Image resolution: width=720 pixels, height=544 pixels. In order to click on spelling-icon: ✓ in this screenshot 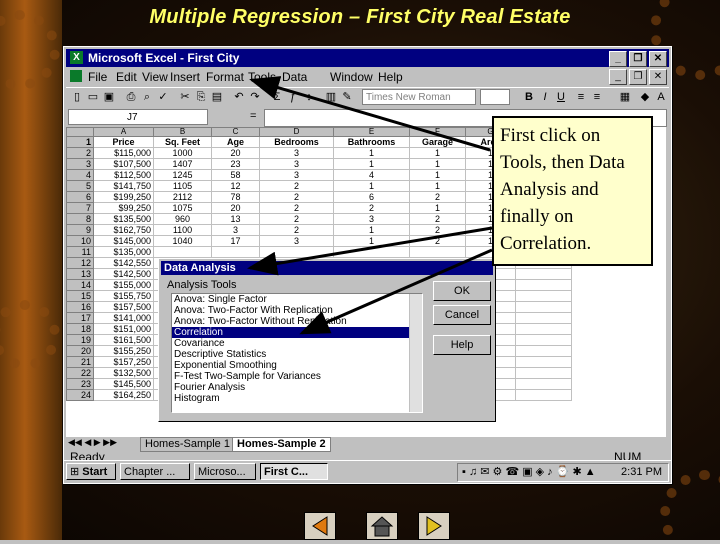, I will do `click(163, 97)`.